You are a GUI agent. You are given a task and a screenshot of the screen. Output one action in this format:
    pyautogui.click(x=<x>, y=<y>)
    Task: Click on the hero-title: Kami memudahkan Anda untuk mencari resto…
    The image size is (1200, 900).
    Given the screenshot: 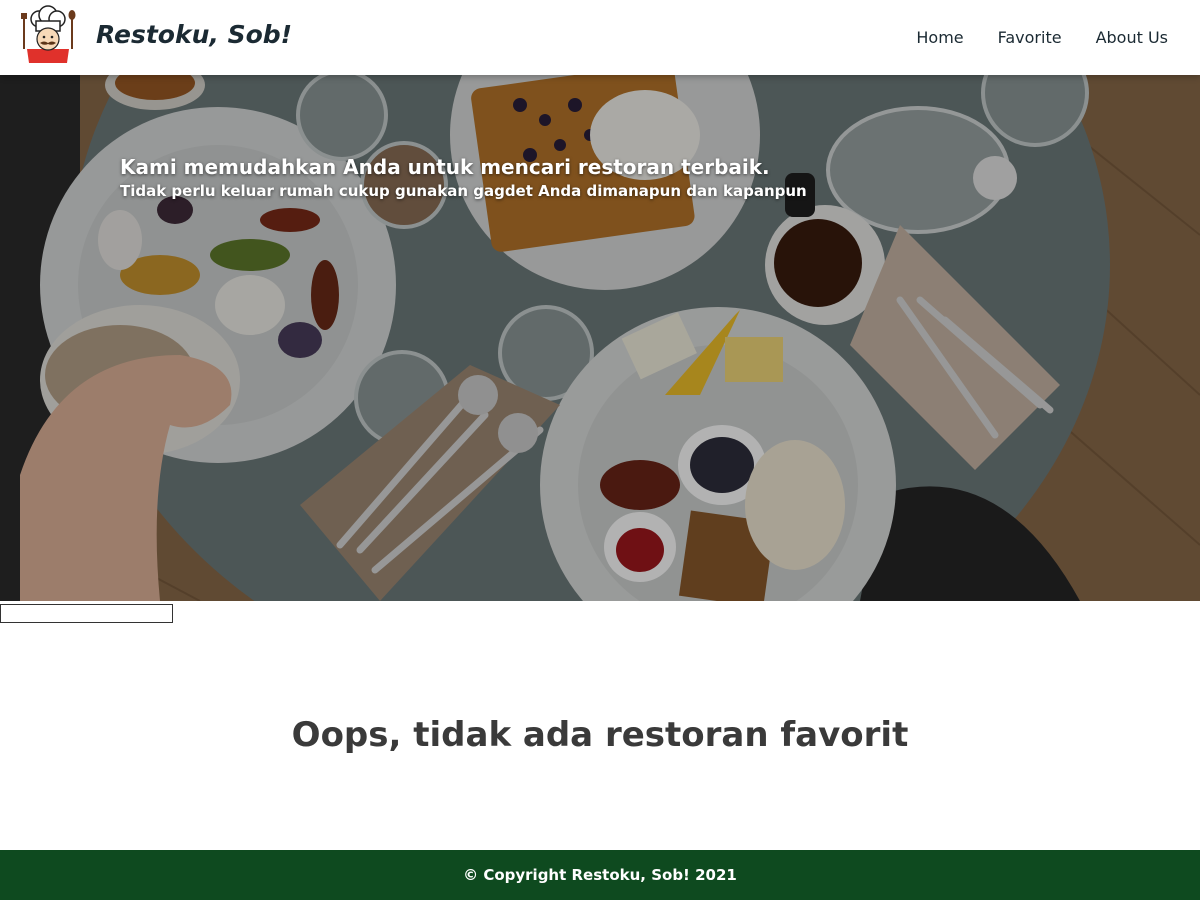 What is the action you would take?
    pyautogui.click(x=445, y=167)
    